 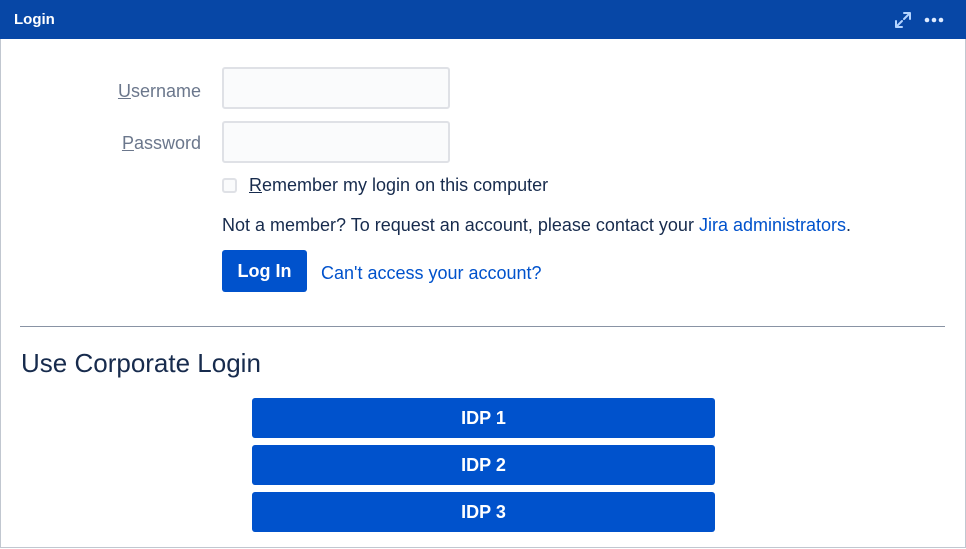 I want to click on remember-me-checkbox, so click(x=229, y=185).